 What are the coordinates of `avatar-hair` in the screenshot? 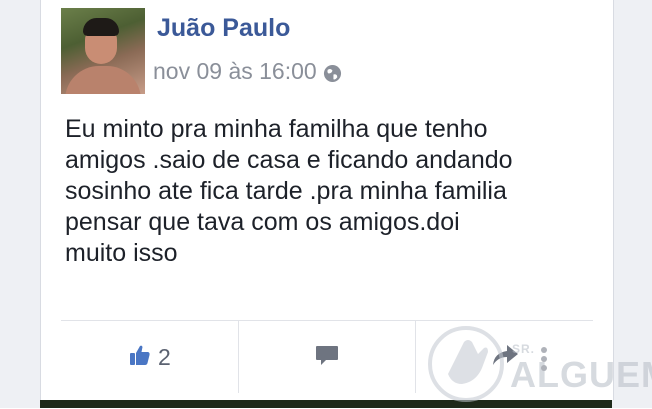 It's located at (101, 27).